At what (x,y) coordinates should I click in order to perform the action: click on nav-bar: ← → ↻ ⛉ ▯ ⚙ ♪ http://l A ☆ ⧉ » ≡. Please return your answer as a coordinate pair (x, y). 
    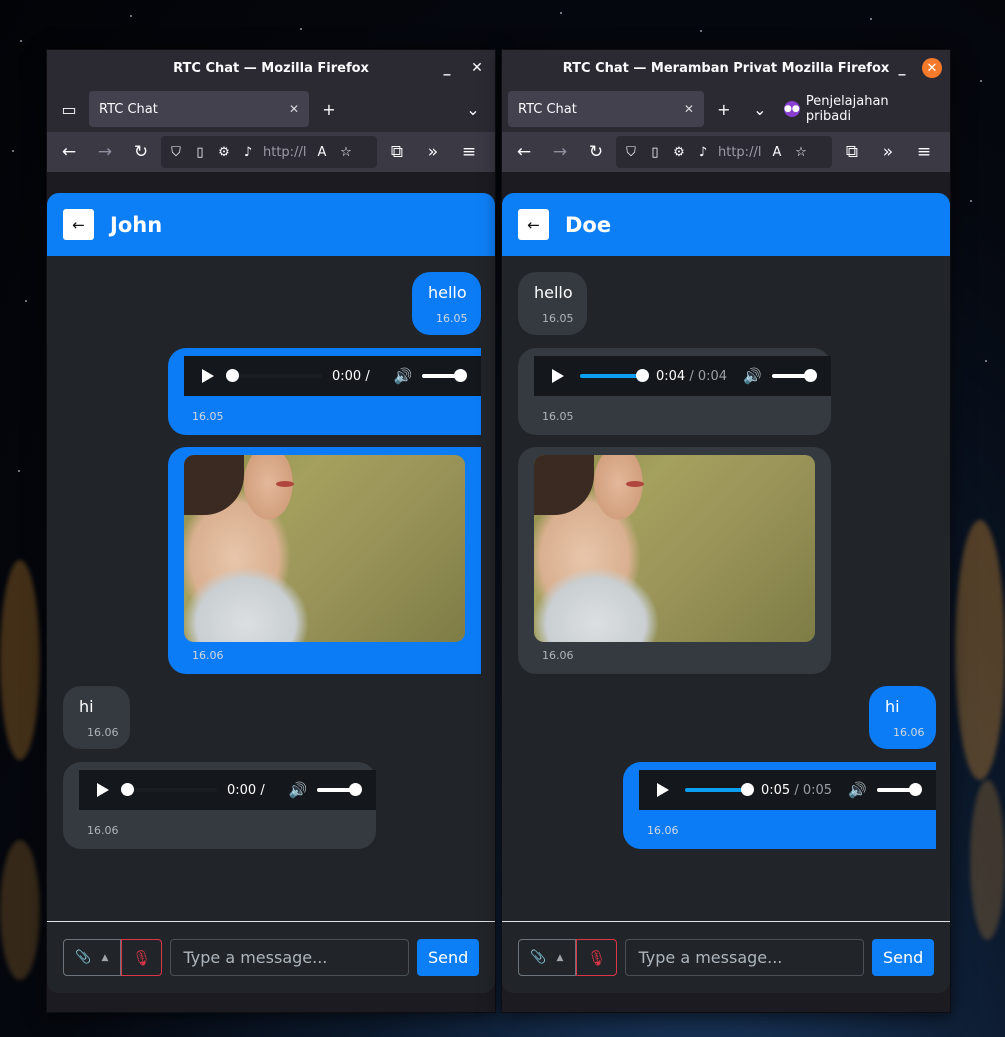
    Looking at the image, I should click on (271, 152).